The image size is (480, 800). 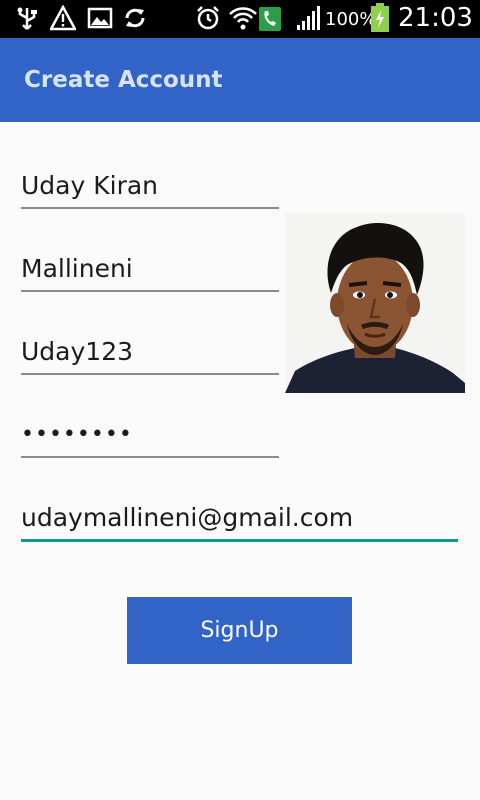 What do you see at coordinates (150, 271) in the screenshot?
I see `last-name-field: Mallineni` at bounding box center [150, 271].